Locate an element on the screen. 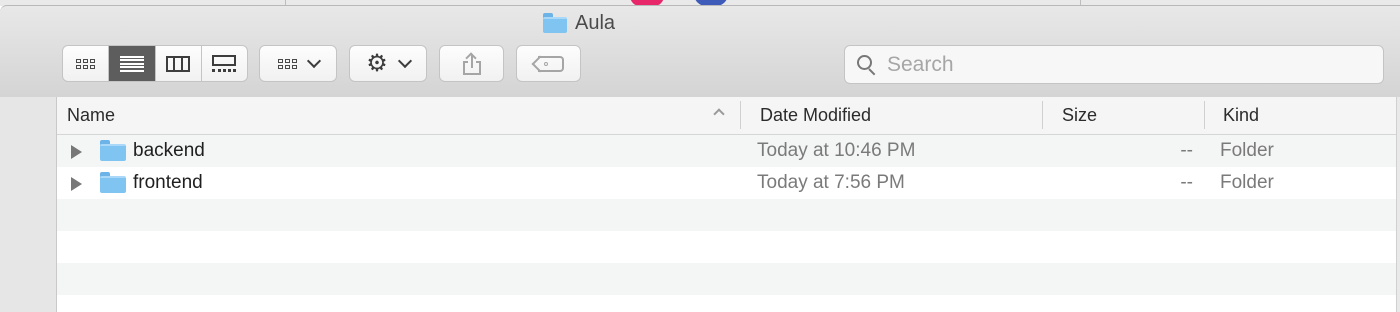  column-view-button is located at coordinates (179, 63).